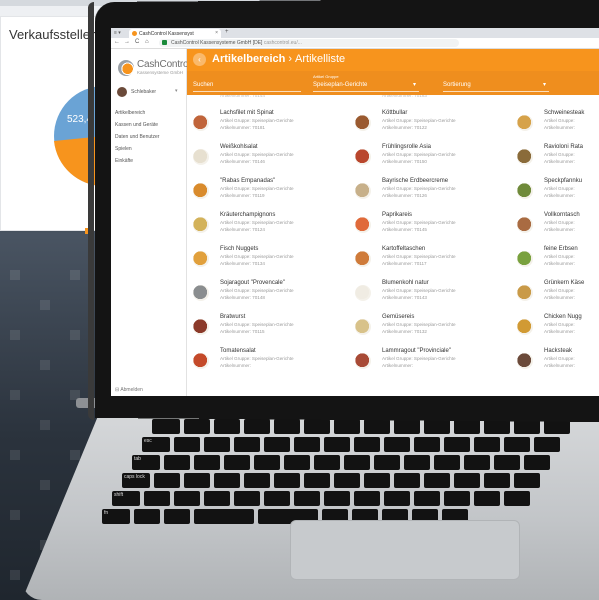  I want to click on sidebar-item: Artikelbereich, so click(149, 113).